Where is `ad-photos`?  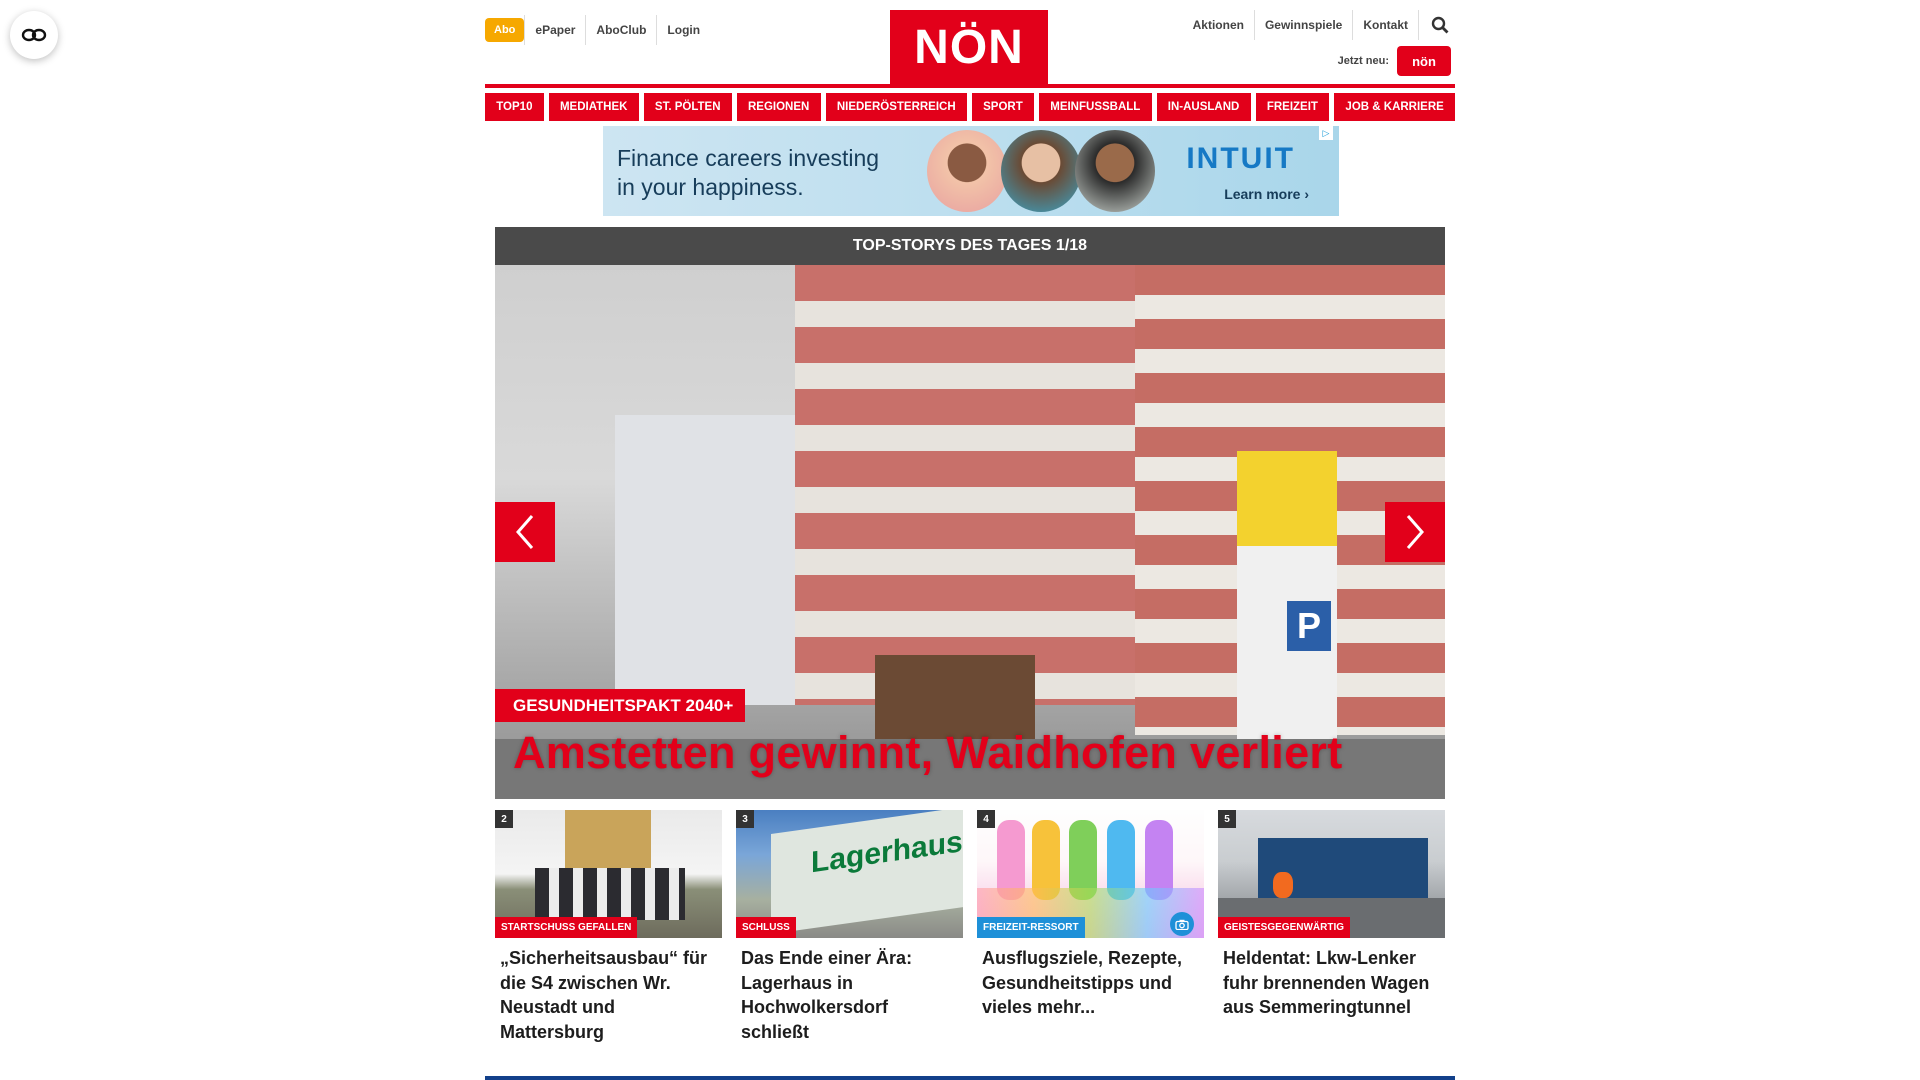
ad-photos is located at coordinates (1041, 171).